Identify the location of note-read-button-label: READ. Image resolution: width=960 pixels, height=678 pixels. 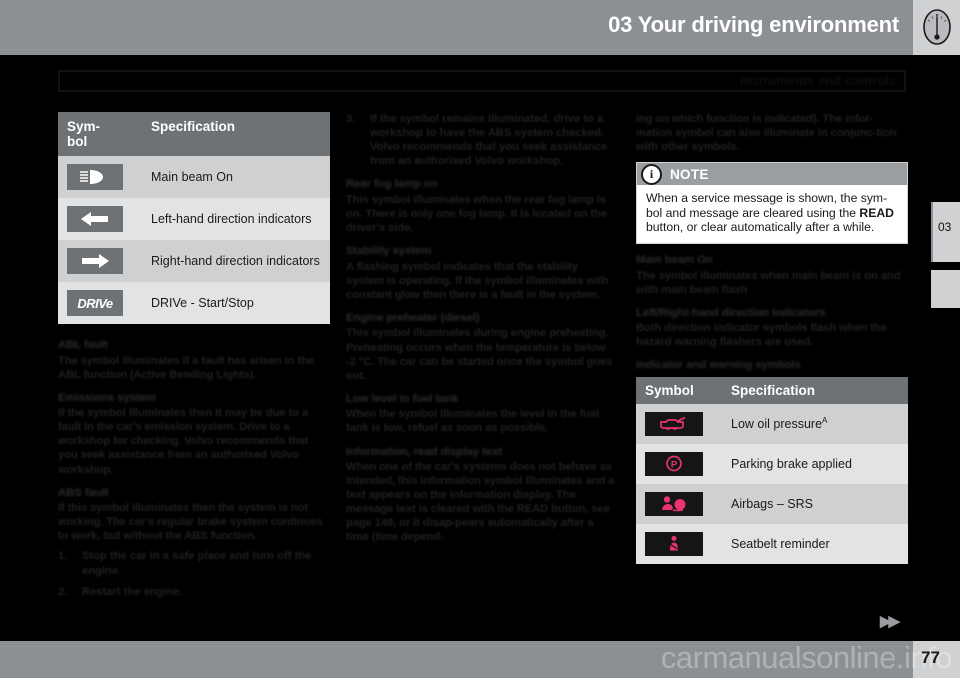
(876, 212).